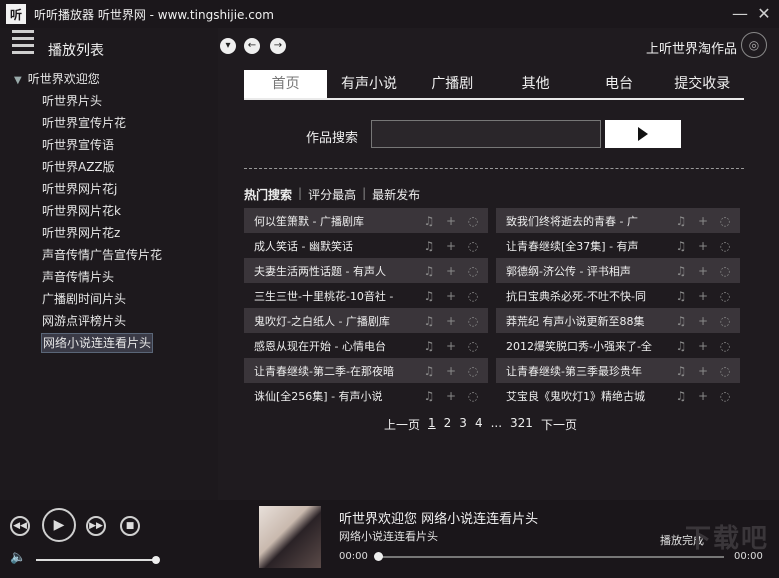 The image size is (779, 578). I want to click on tab-radio: 电台, so click(618, 84).